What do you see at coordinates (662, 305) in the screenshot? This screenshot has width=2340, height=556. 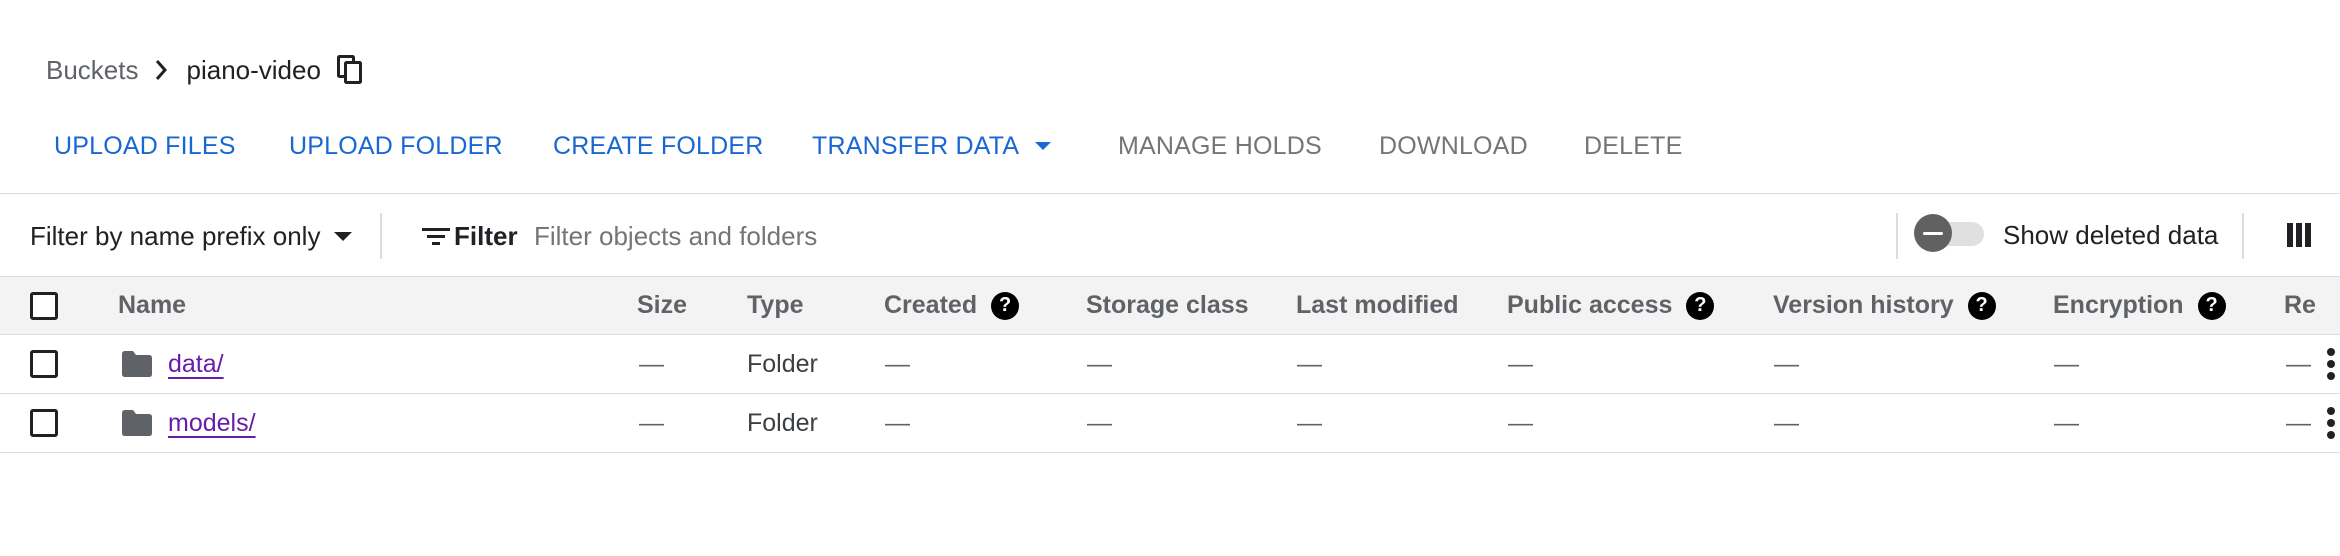 I see `column-header-size: Size` at bounding box center [662, 305].